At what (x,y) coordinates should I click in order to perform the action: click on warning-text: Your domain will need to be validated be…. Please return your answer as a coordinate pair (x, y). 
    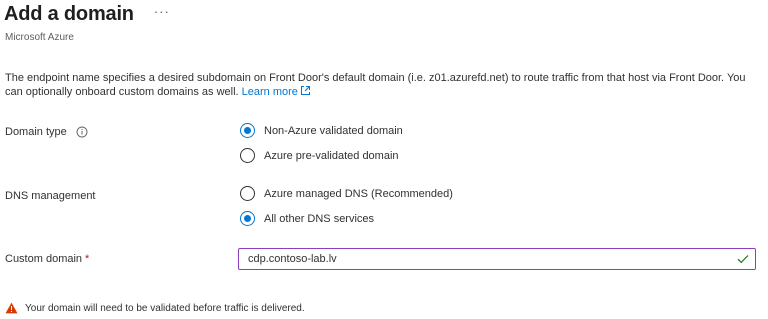
    Looking at the image, I should click on (165, 308).